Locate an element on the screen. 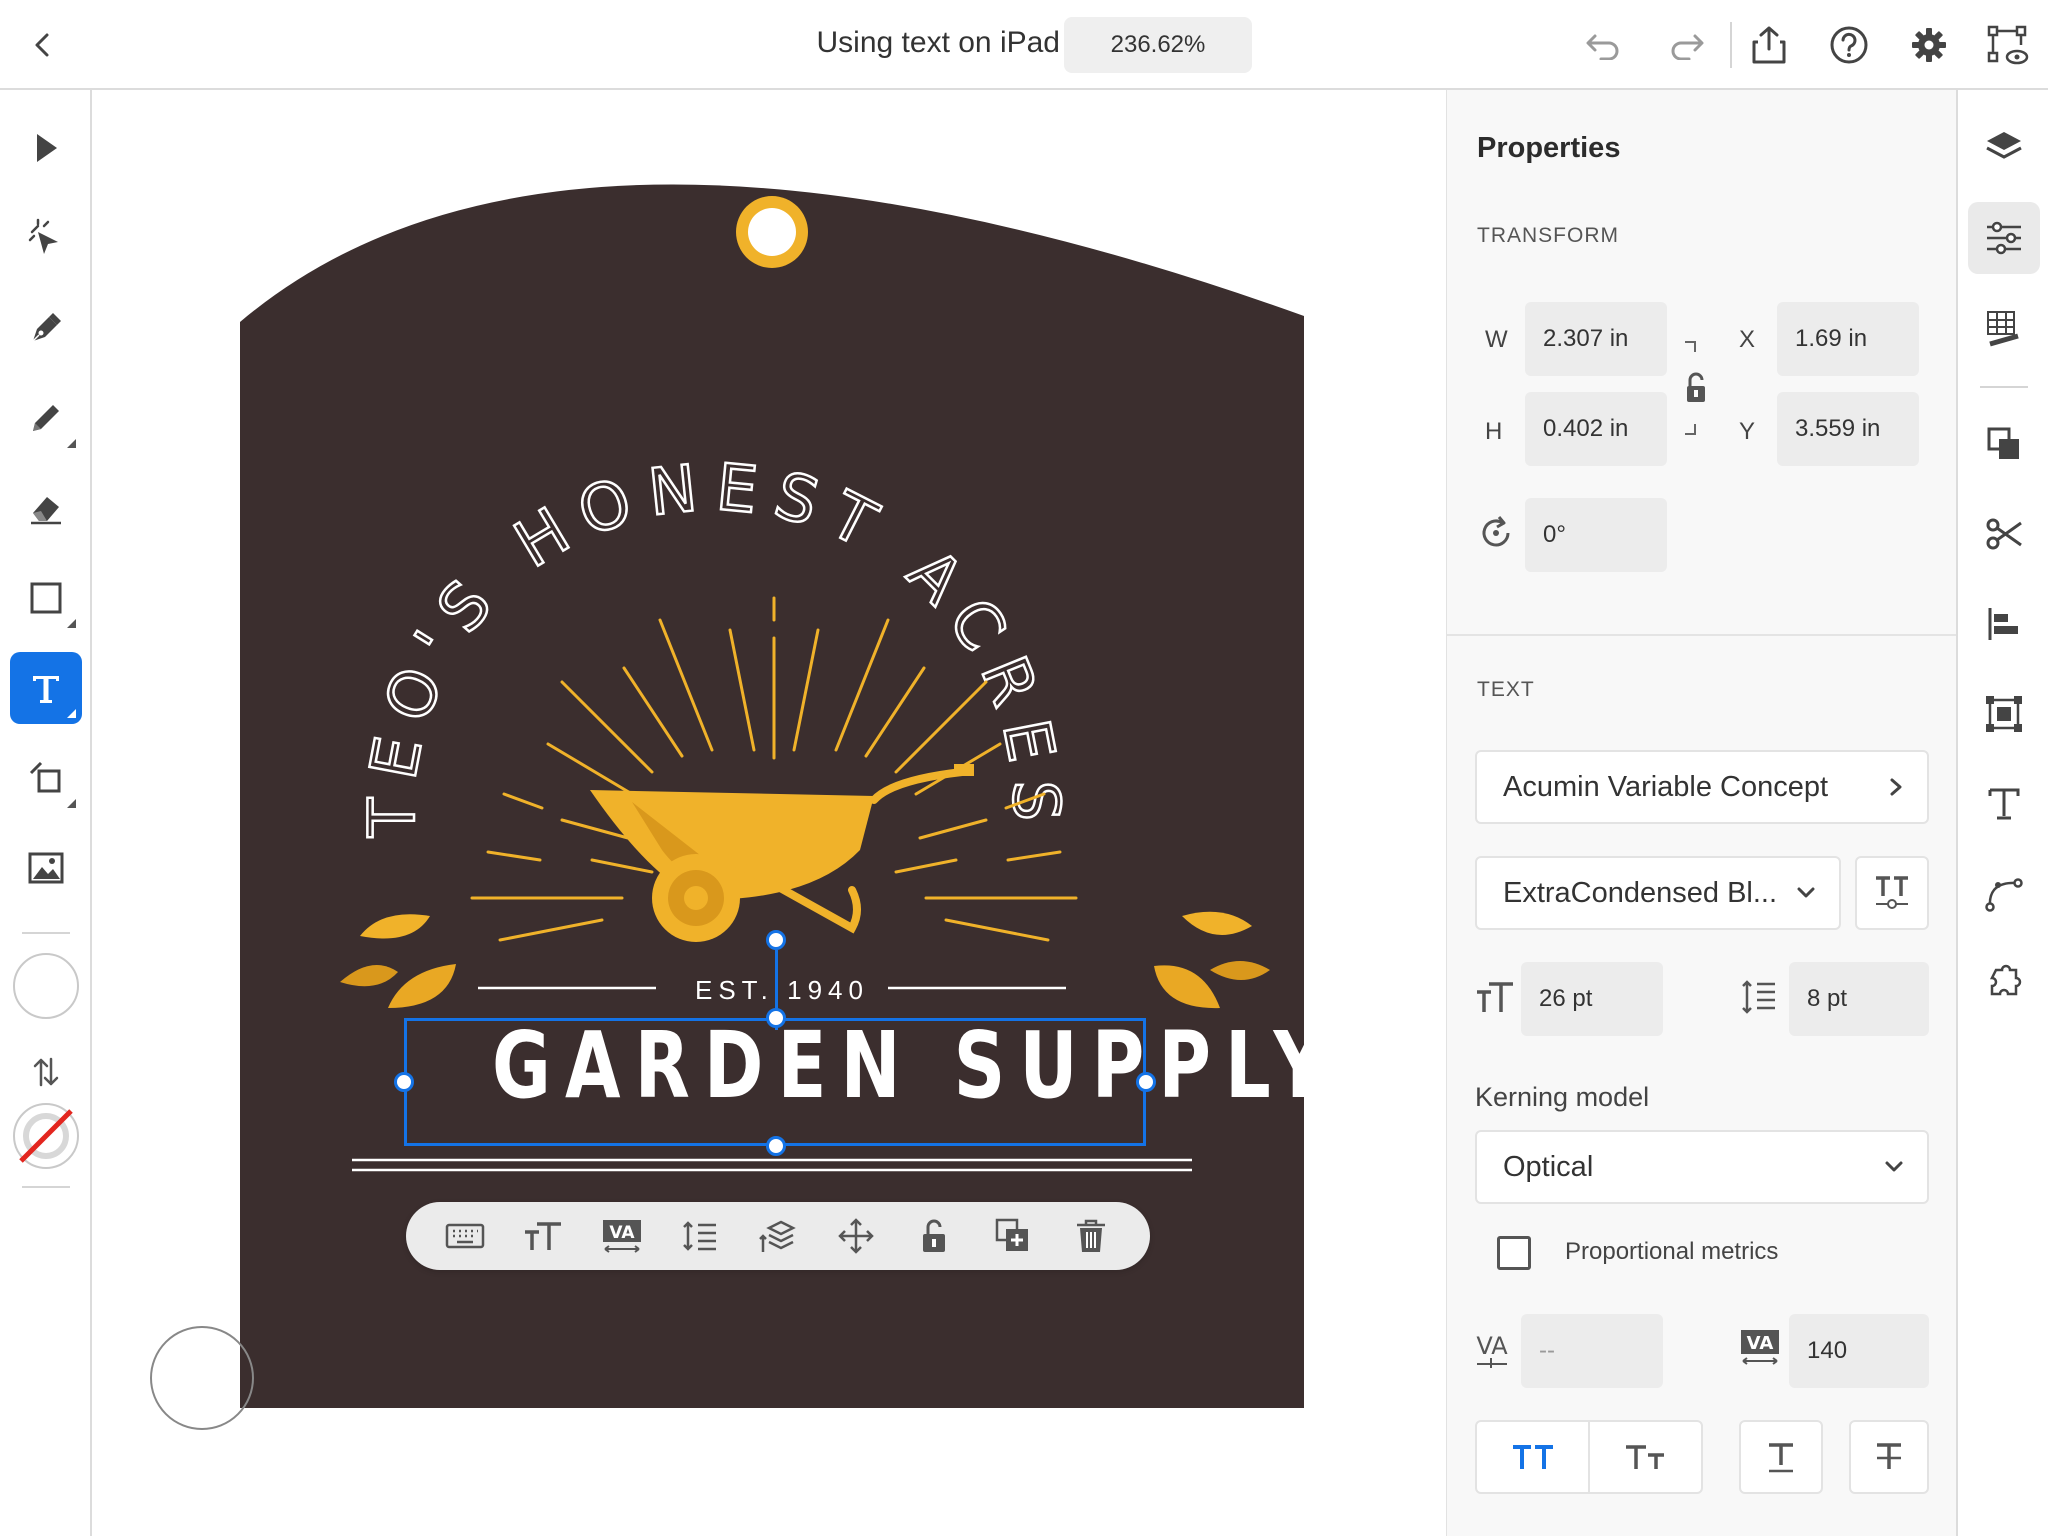  underline-button is located at coordinates (1781, 1457).